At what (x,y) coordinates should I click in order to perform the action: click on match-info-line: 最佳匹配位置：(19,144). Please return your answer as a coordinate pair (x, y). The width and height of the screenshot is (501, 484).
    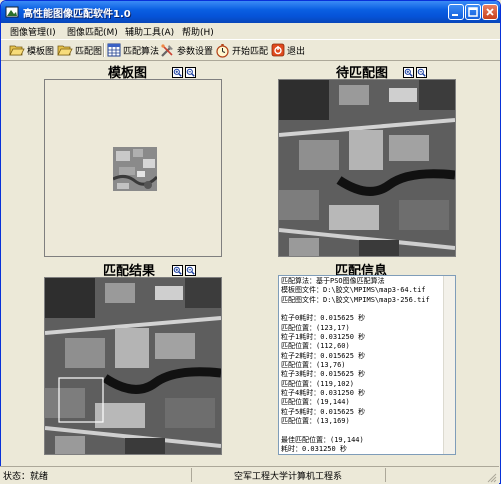
    Looking at the image, I should click on (322, 439).